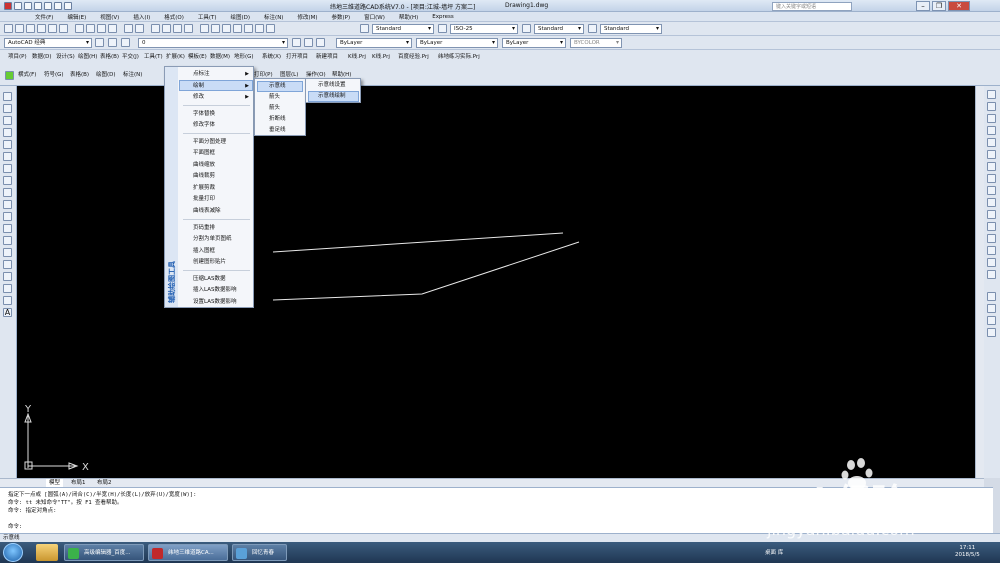  I want to click on menu-item-curve-table: 曲线表减除, so click(207, 211).